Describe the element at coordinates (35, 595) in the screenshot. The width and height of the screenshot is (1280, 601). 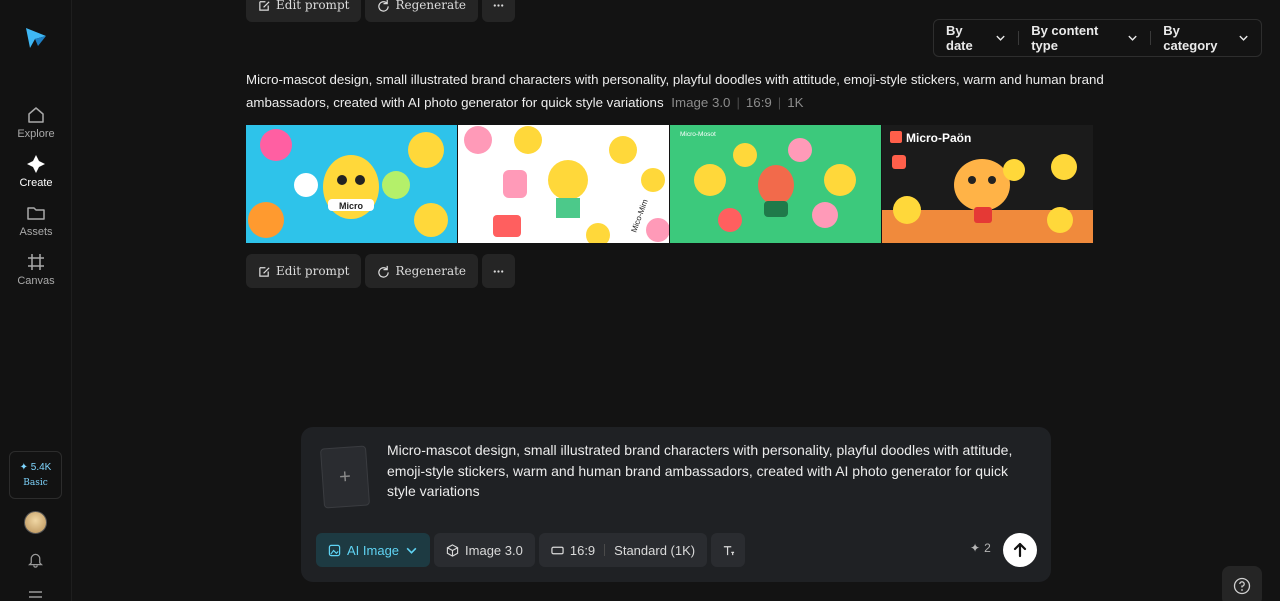
I see `menu-icon` at that location.